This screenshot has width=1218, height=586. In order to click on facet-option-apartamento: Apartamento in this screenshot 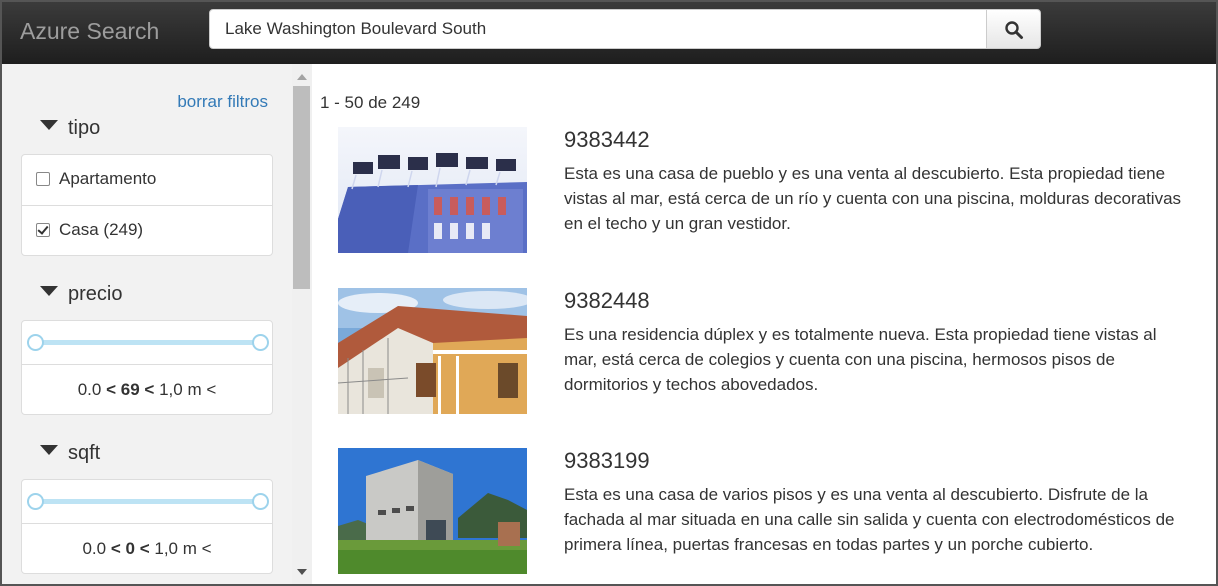, I will do `click(147, 180)`.